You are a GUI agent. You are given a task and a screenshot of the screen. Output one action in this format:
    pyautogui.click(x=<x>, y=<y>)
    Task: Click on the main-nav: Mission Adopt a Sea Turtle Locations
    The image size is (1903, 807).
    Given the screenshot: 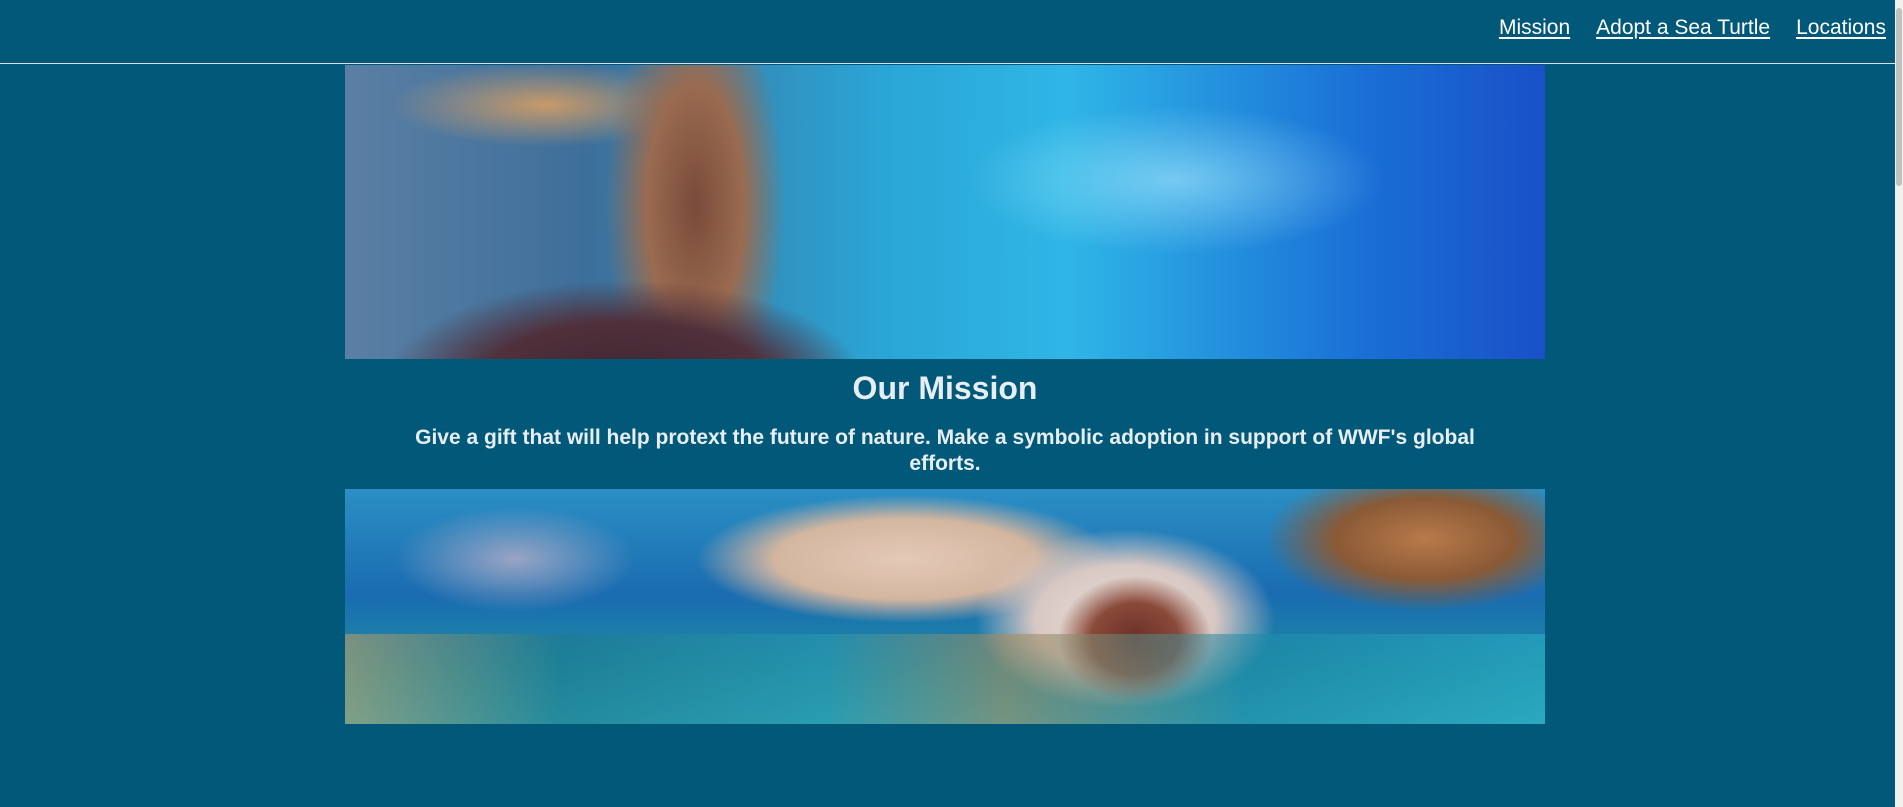 What is the action you would take?
    pyautogui.click(x=1692, y=28)
    